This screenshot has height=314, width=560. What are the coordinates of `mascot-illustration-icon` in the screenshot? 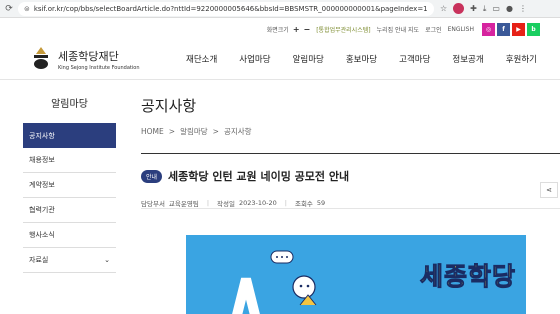 It's located at (274, 282).